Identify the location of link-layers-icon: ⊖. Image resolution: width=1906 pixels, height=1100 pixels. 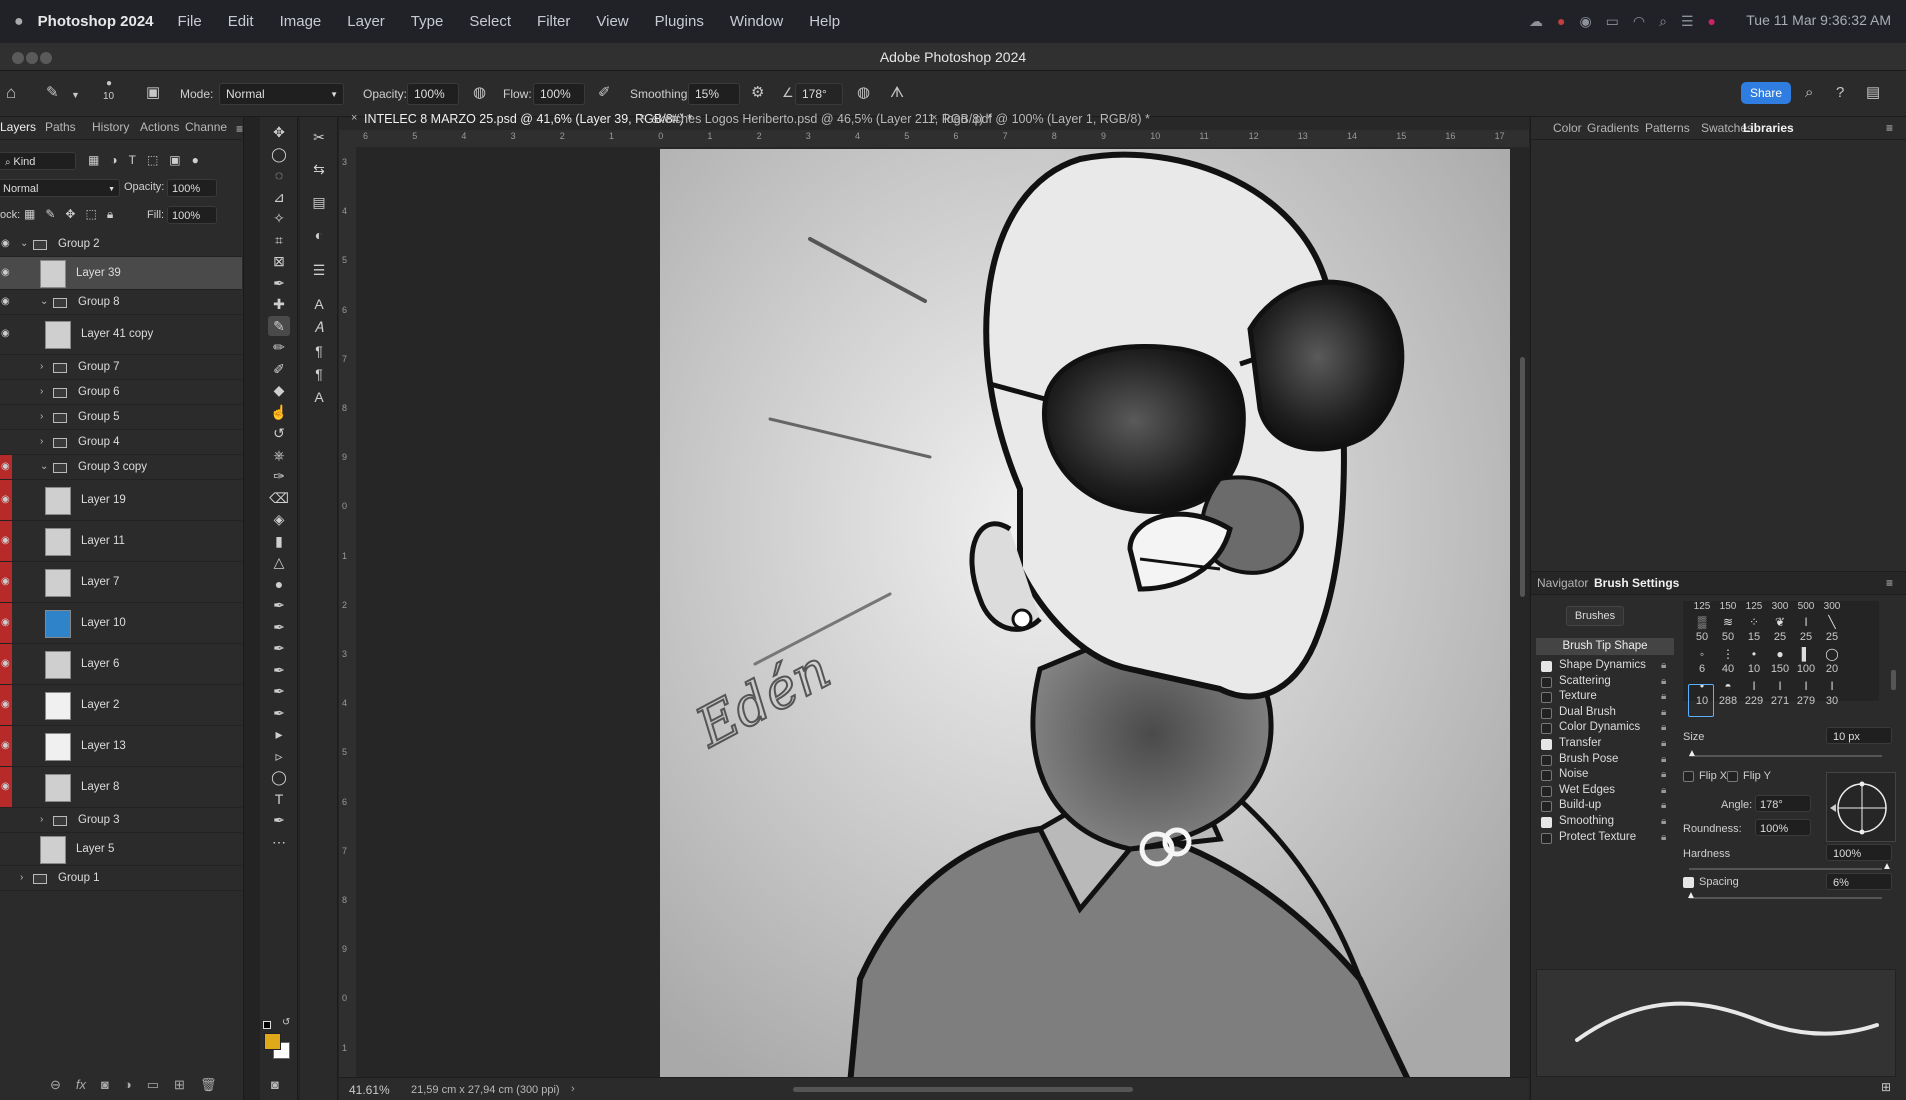
(55, 1085).